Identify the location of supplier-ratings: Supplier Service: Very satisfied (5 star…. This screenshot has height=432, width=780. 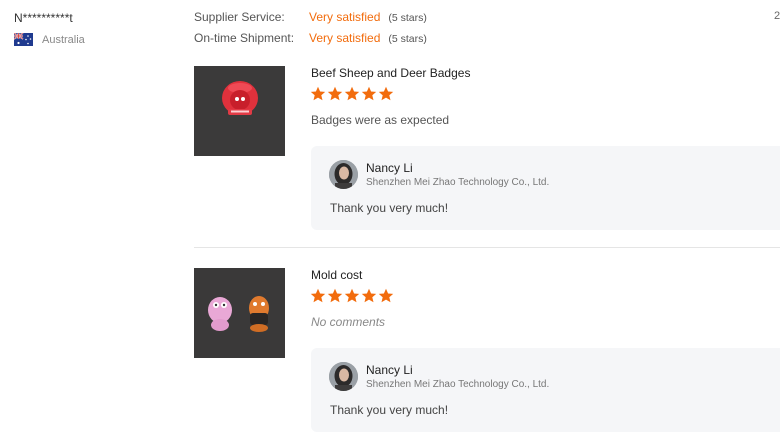
(310, 31).